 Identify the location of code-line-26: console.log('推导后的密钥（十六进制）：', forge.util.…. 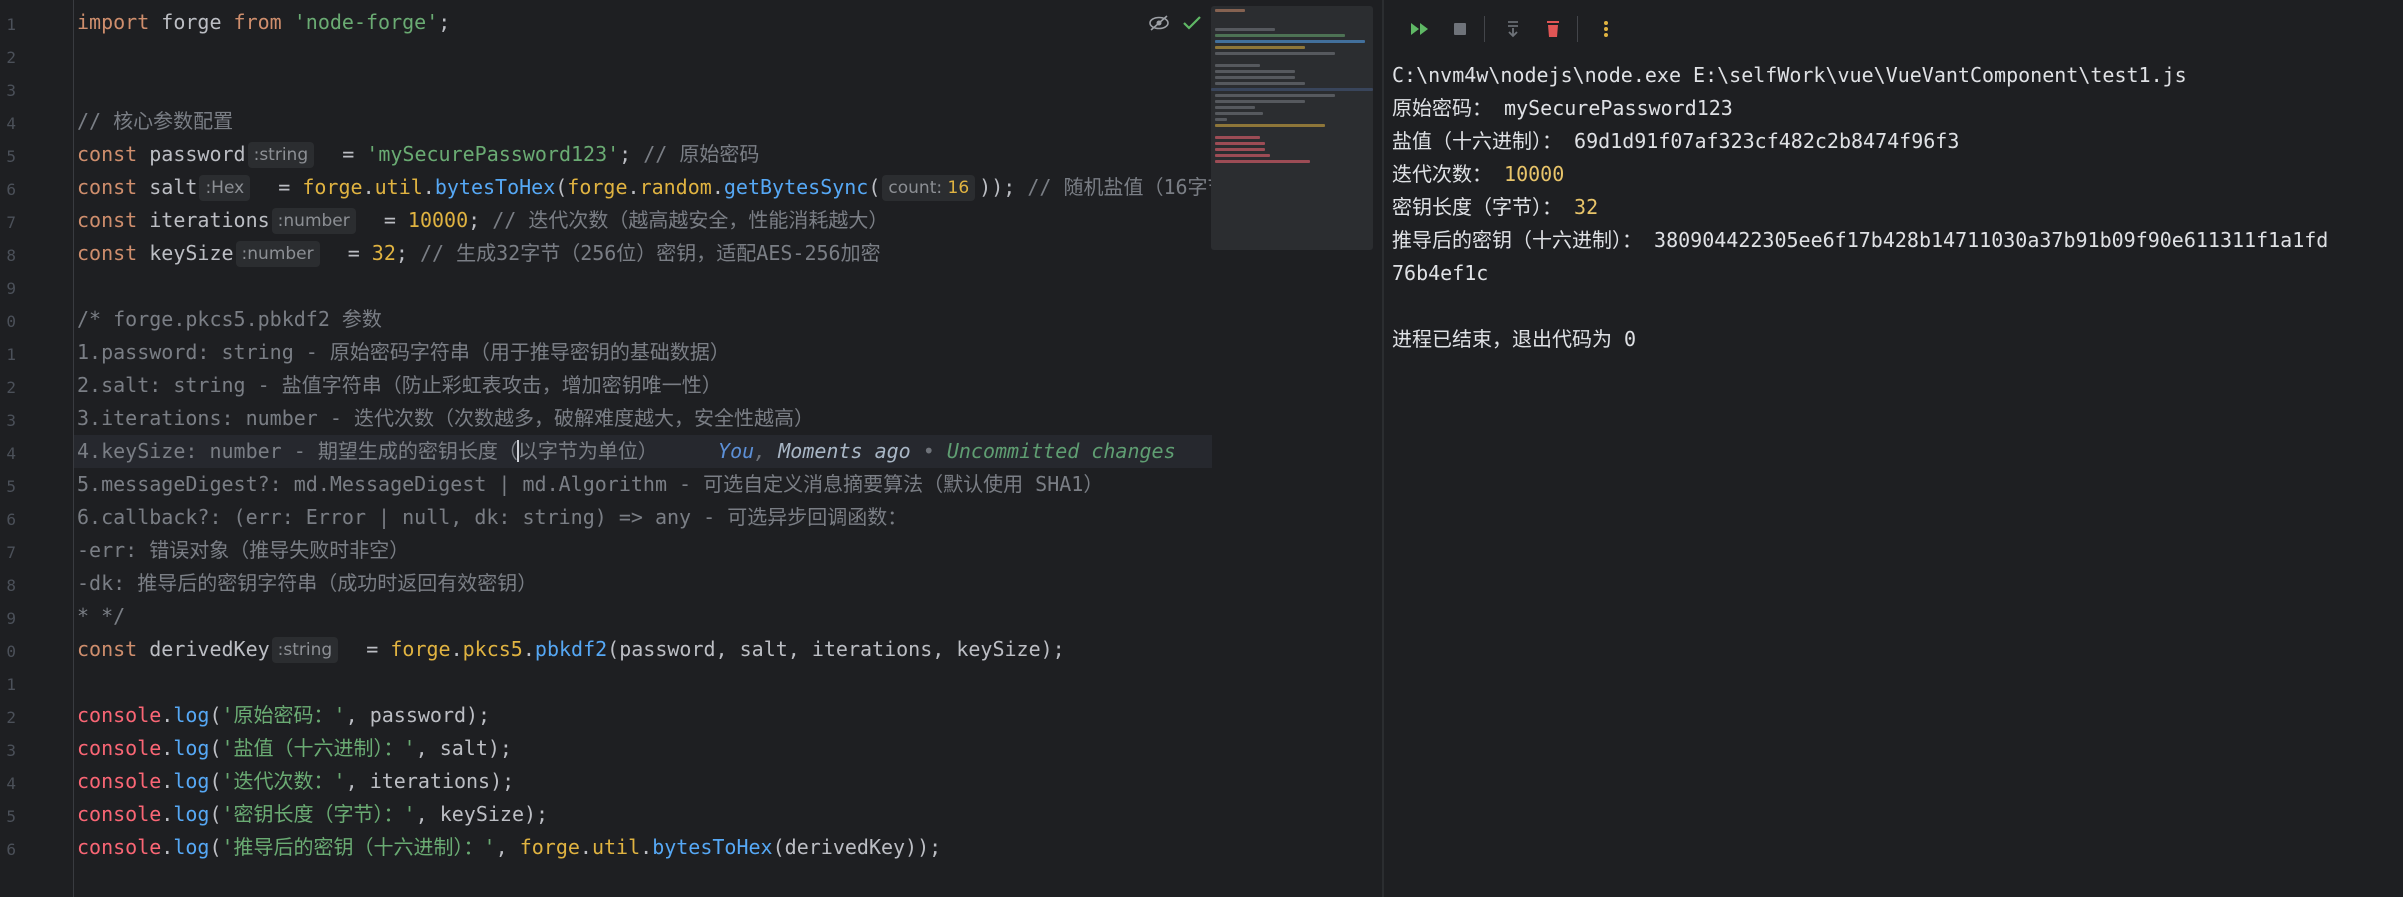
(509, 847).